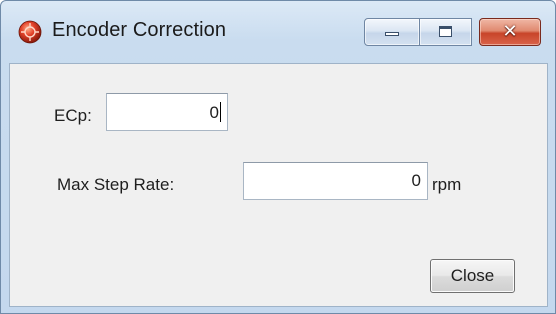 The image size is (556, 314). I want to click on close-icon: ✕, so click(510, 31).